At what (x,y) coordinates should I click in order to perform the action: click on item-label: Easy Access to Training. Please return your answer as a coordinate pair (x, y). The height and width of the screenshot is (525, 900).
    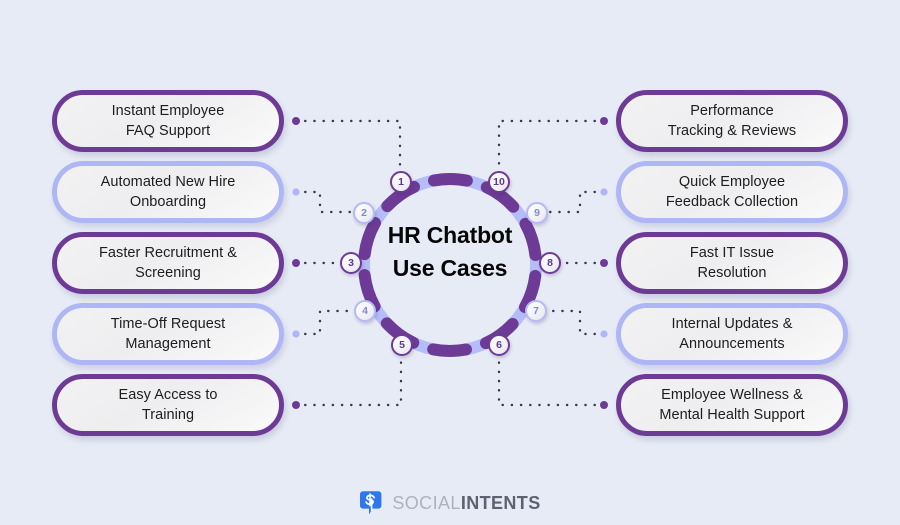
    Looking at the image, I should click on (168, 405).